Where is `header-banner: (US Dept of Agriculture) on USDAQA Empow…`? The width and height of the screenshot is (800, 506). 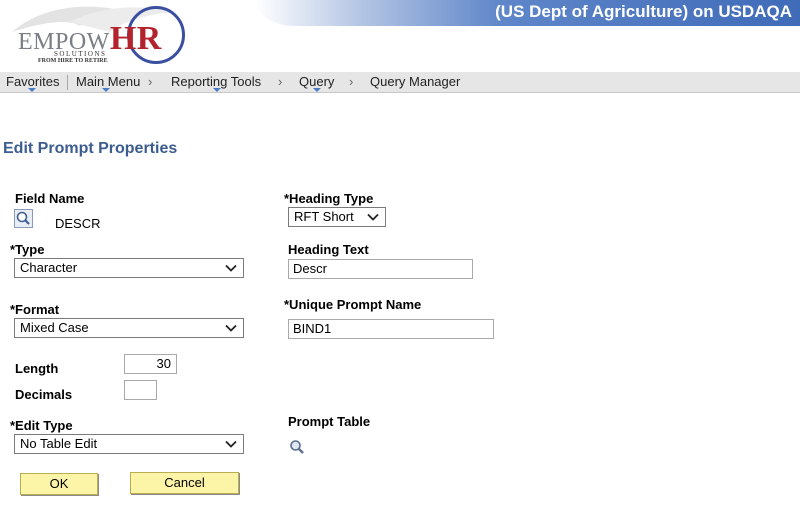
header-banner: (US Dept of Agriculture) on USDAQA Empow… is located at coordinates (400, 36).